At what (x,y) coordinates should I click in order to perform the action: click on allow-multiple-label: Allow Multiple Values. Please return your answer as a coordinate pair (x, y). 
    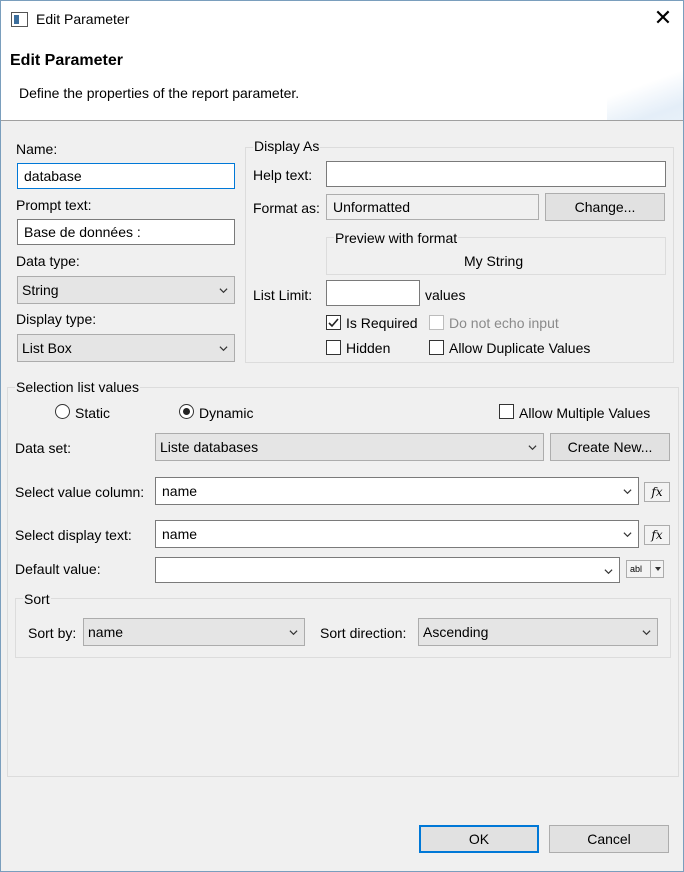
    Looking at the image, I should click on (585, 413).